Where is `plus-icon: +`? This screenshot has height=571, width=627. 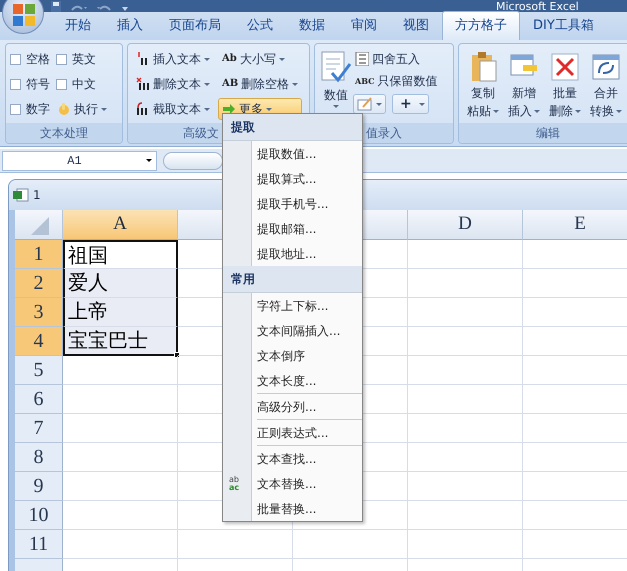 plus-icon: + is located at coordinates (406, 104).